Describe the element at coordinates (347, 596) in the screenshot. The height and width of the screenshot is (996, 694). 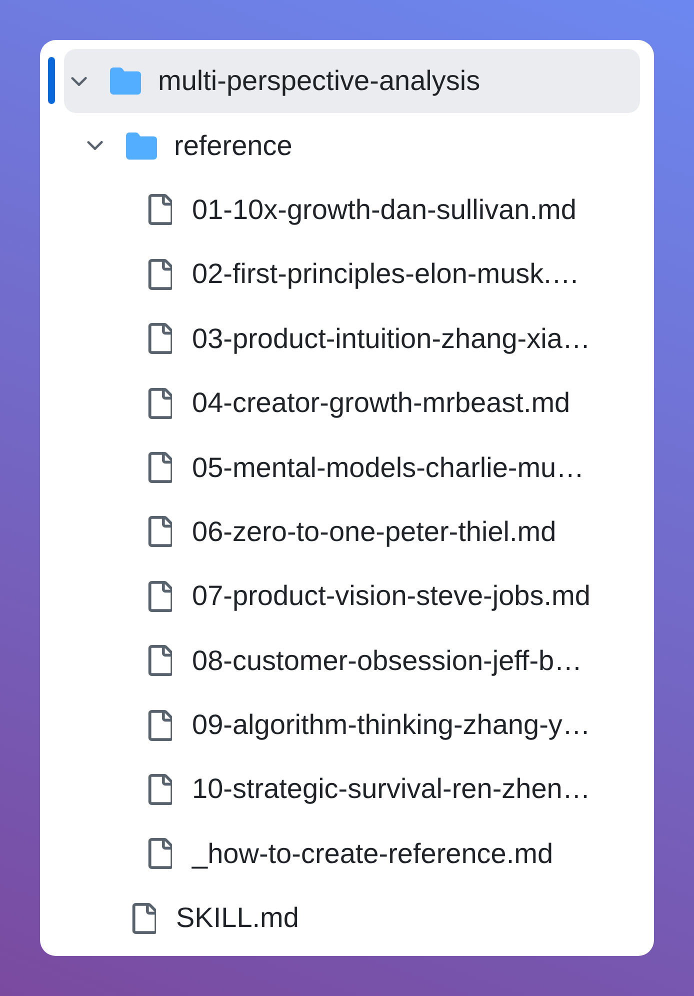
I see `file-tree-item: 07-product-vision-steve-jobs.md` at that location.